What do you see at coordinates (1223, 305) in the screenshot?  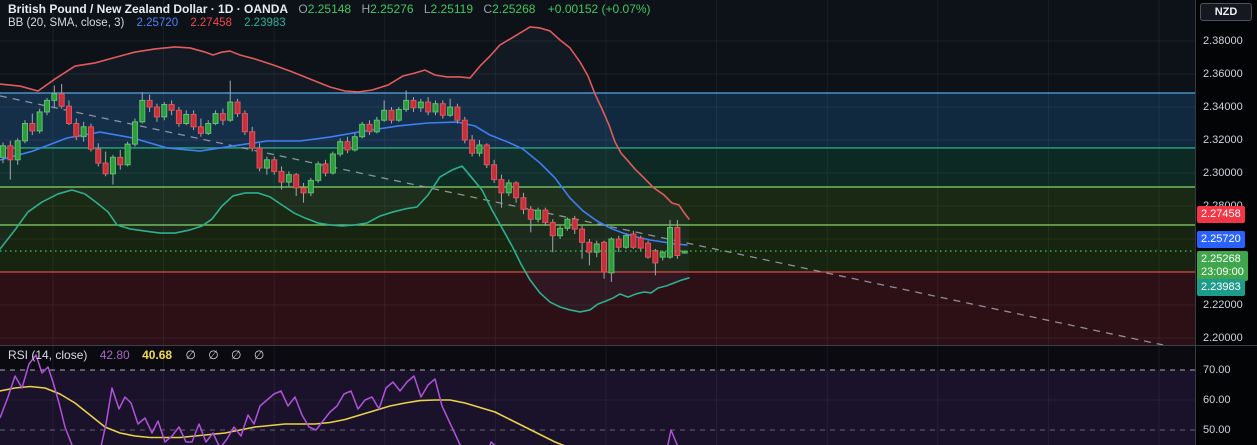 I see `price-tick: 2.22000` at bounding box center [1223, 305].